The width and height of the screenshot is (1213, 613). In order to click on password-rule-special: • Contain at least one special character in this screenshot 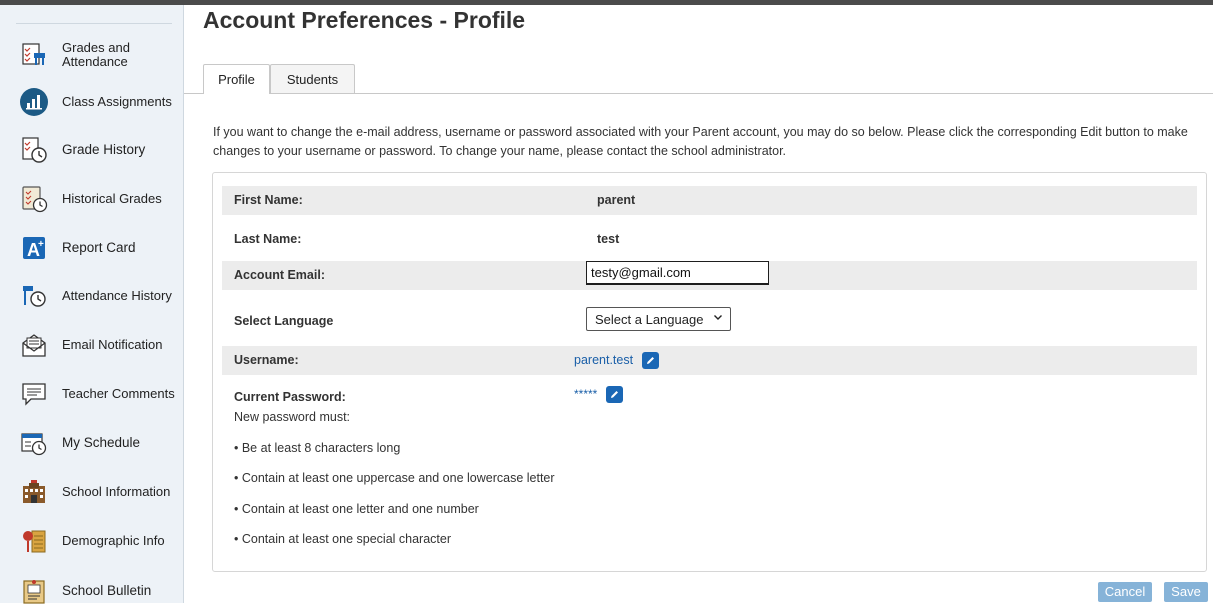, I will do `click(342, 539)`.